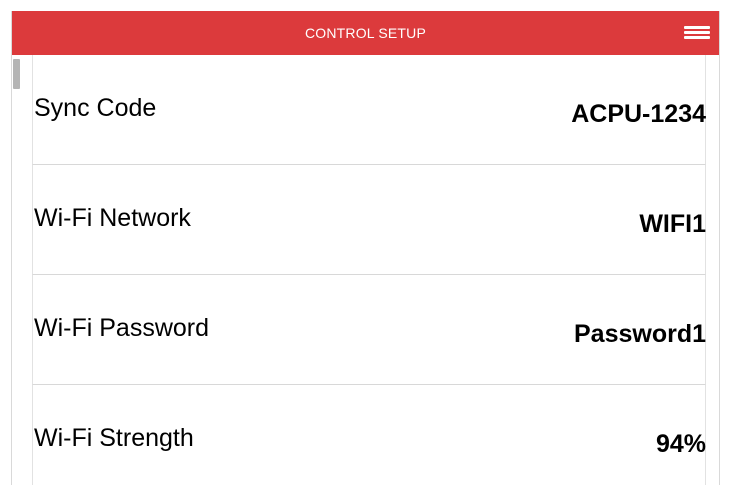  I want to click on setting-value: 94%, so click(680, 444).